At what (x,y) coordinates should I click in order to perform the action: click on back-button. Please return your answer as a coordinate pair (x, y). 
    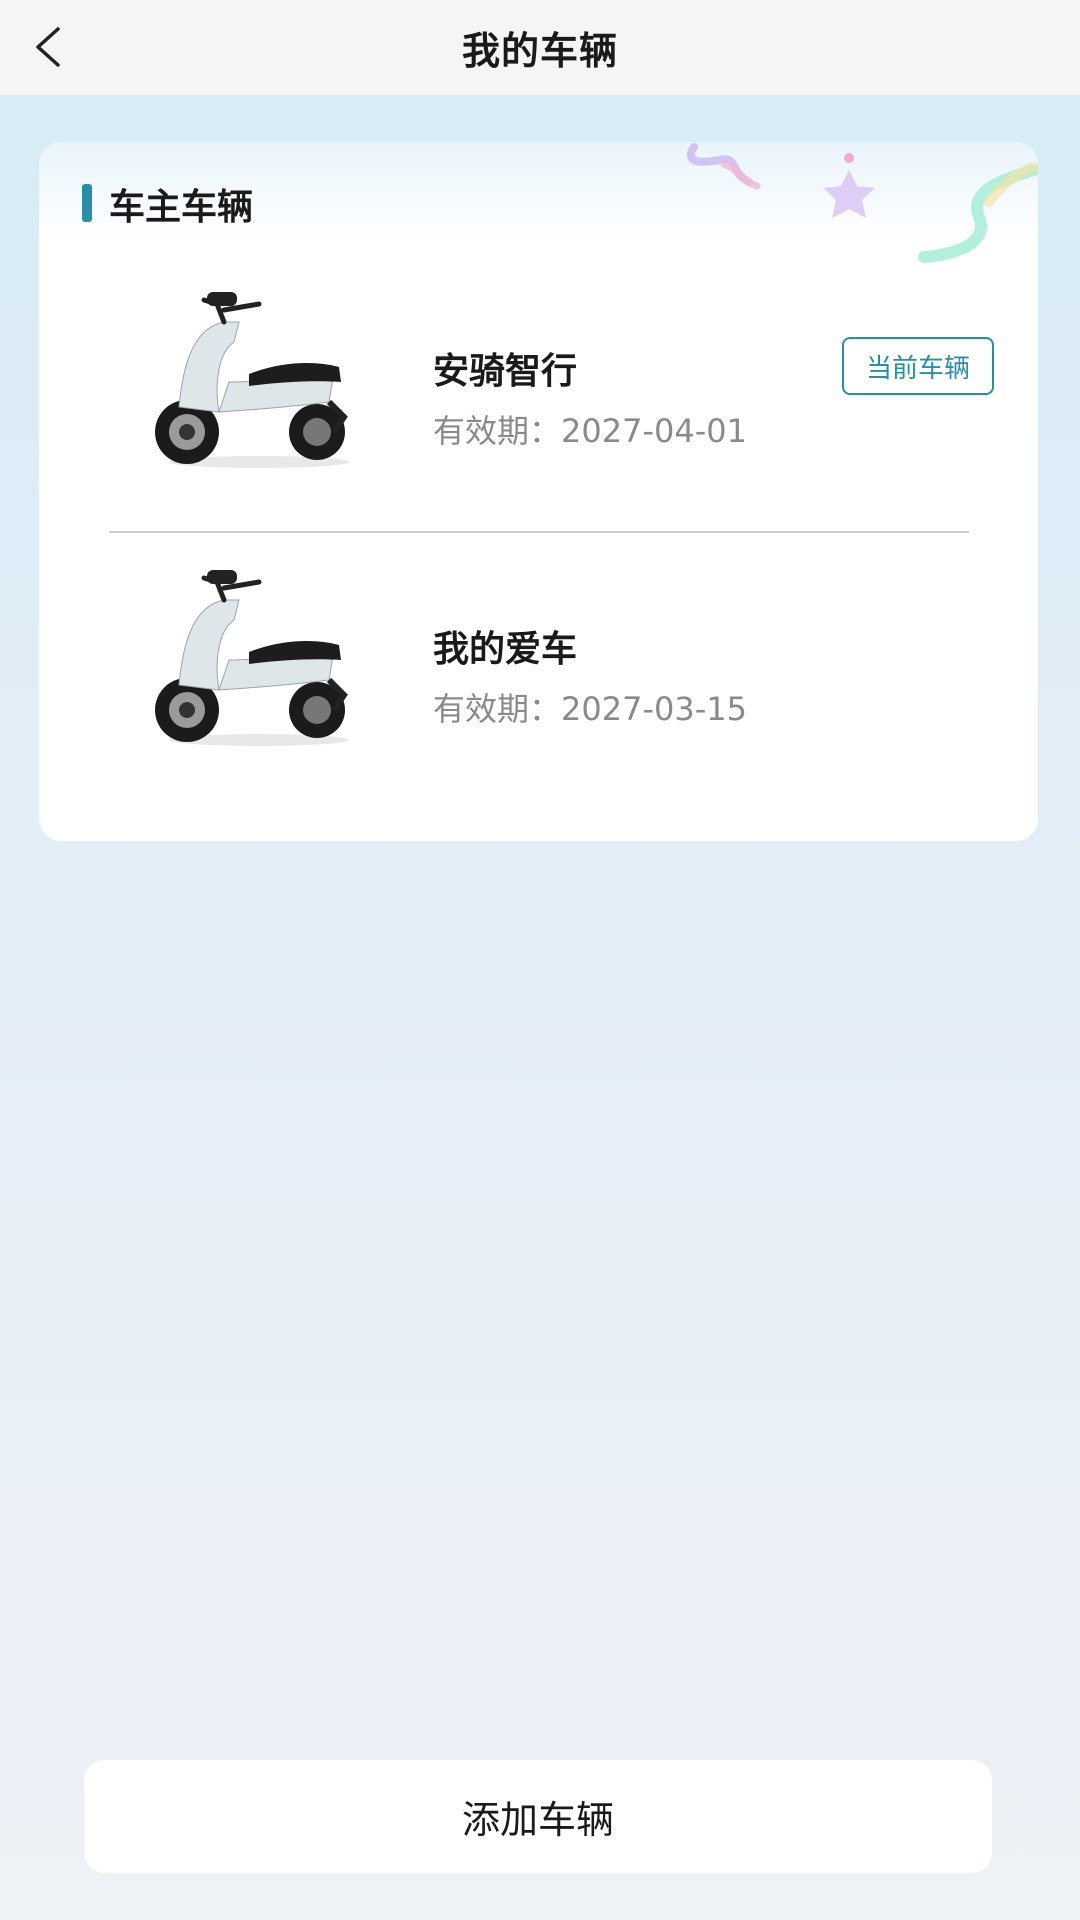
    Looking at the image, I should click on (47, 47).